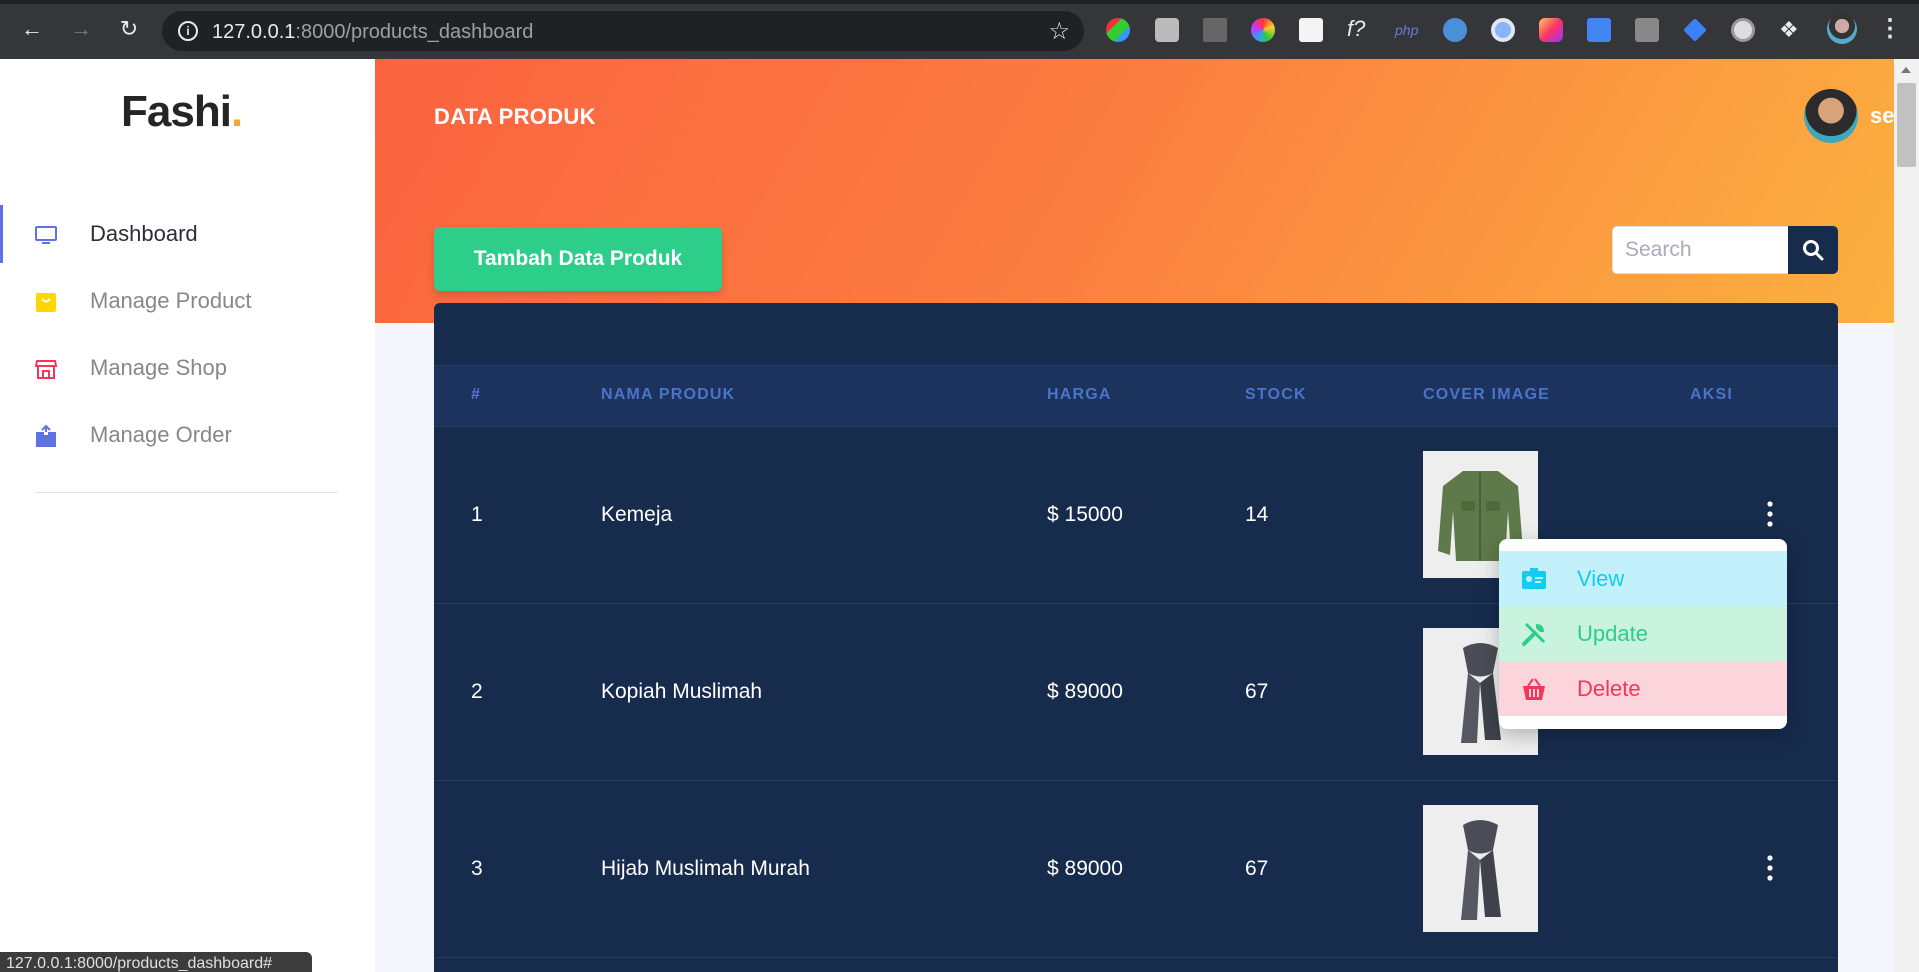  What do you see at coordinates (1534, 634) in the screenshot?
I see `tools-icon` at bounding box center [1534, 634].